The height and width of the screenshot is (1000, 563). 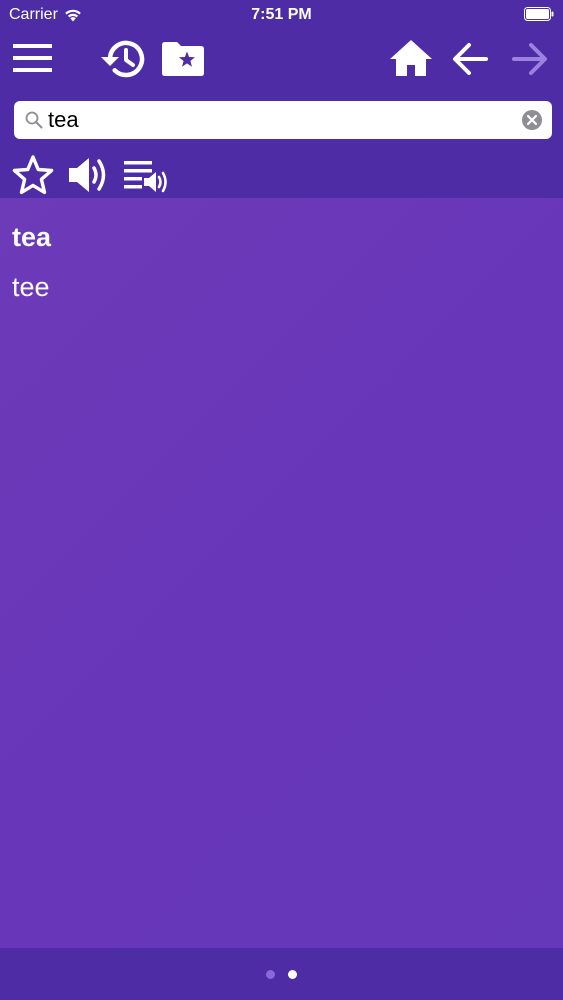 What do you see at coordinates (33, 58) in the screenshot?
I see `menu-icon` at bounding box center [33, 58].